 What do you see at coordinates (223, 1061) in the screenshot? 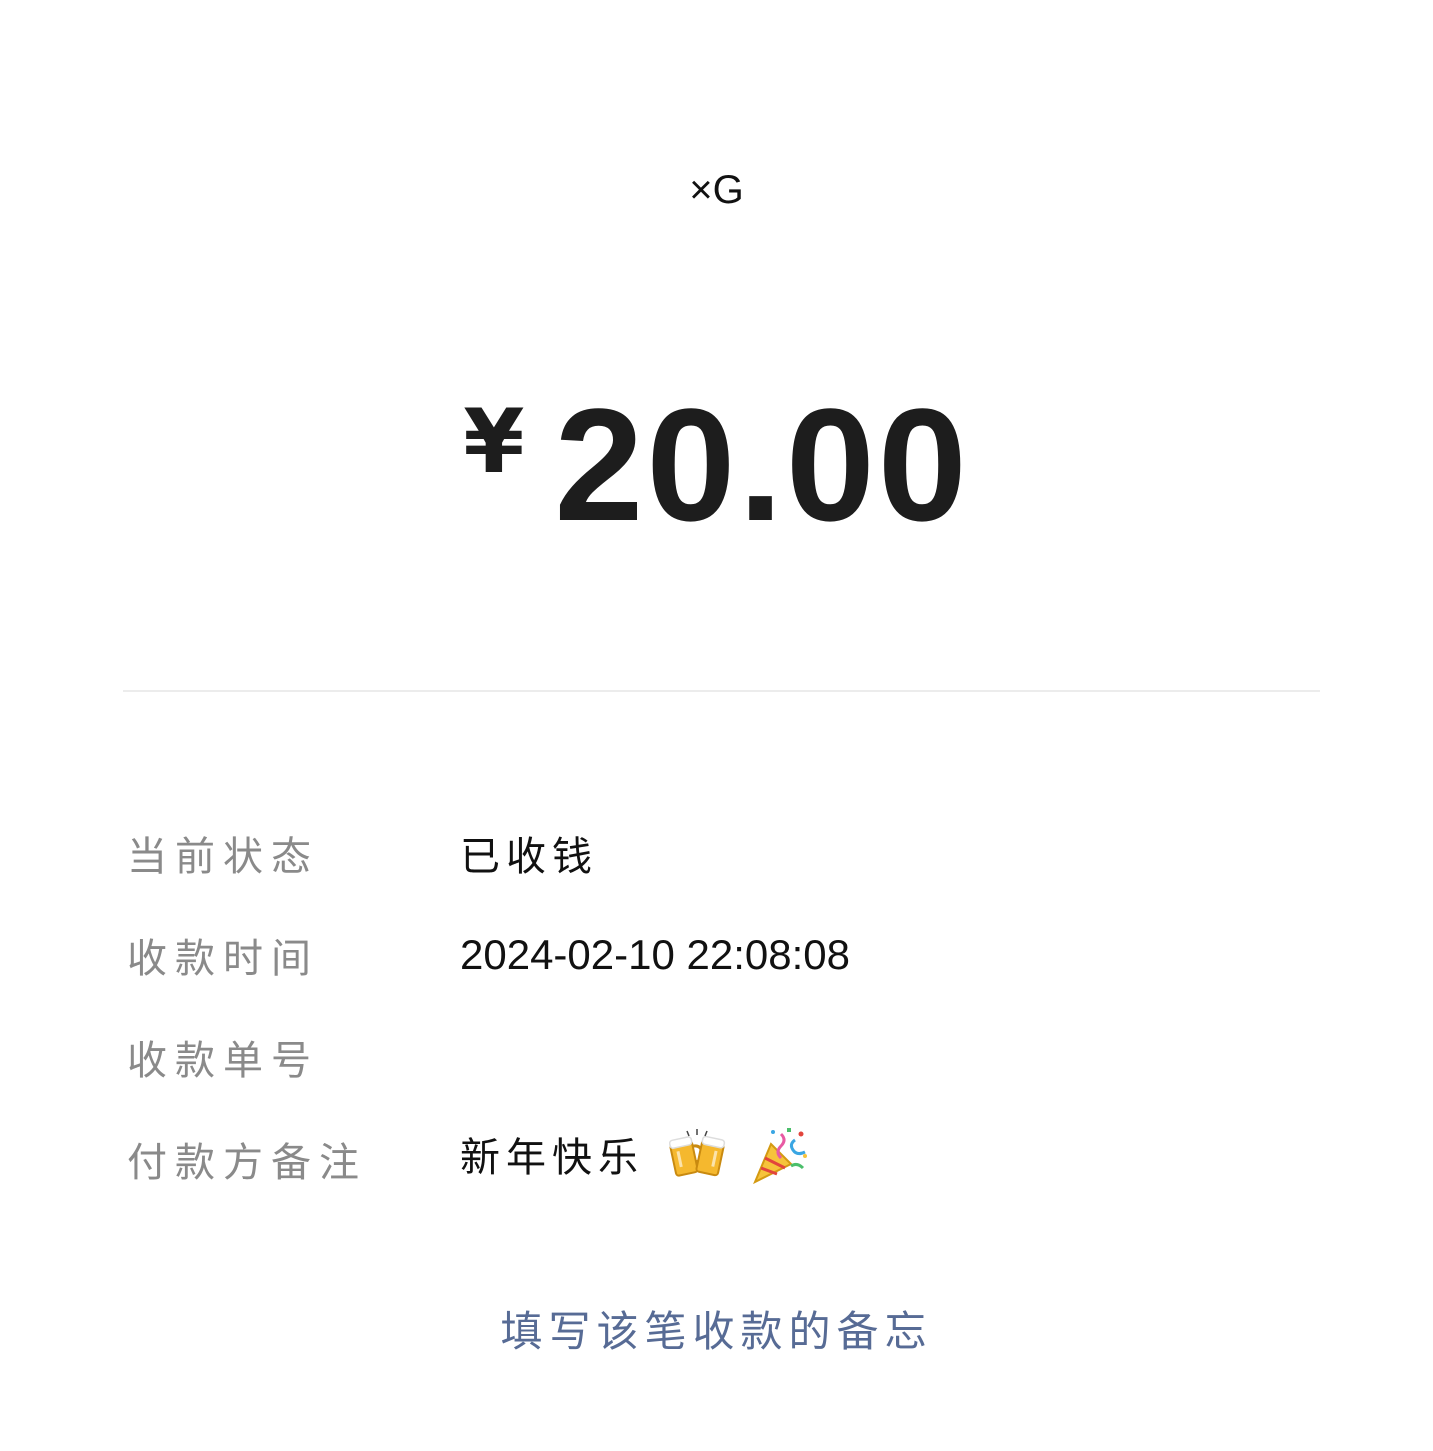
I see `order-number-label: 收款单号` at bounding box center [223, 1061].